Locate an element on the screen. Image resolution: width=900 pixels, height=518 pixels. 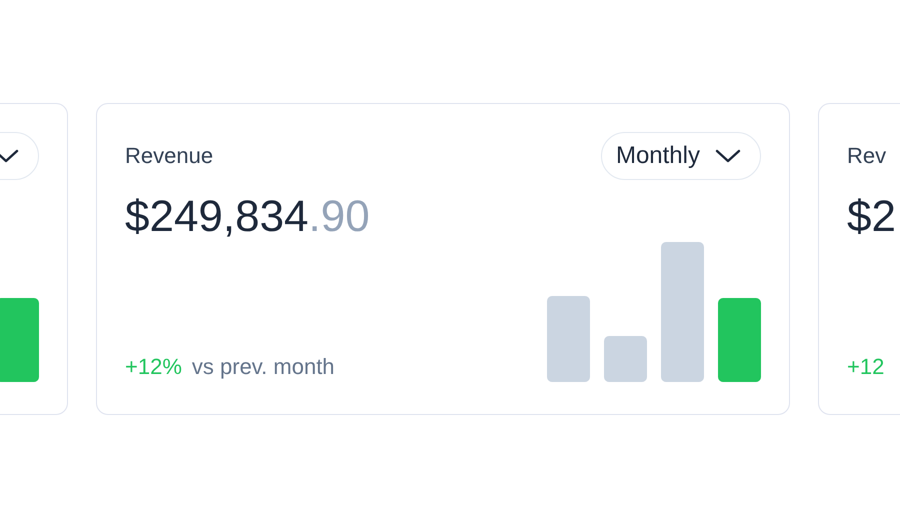
change-percent: +12 is located at coordinates (865, 367).